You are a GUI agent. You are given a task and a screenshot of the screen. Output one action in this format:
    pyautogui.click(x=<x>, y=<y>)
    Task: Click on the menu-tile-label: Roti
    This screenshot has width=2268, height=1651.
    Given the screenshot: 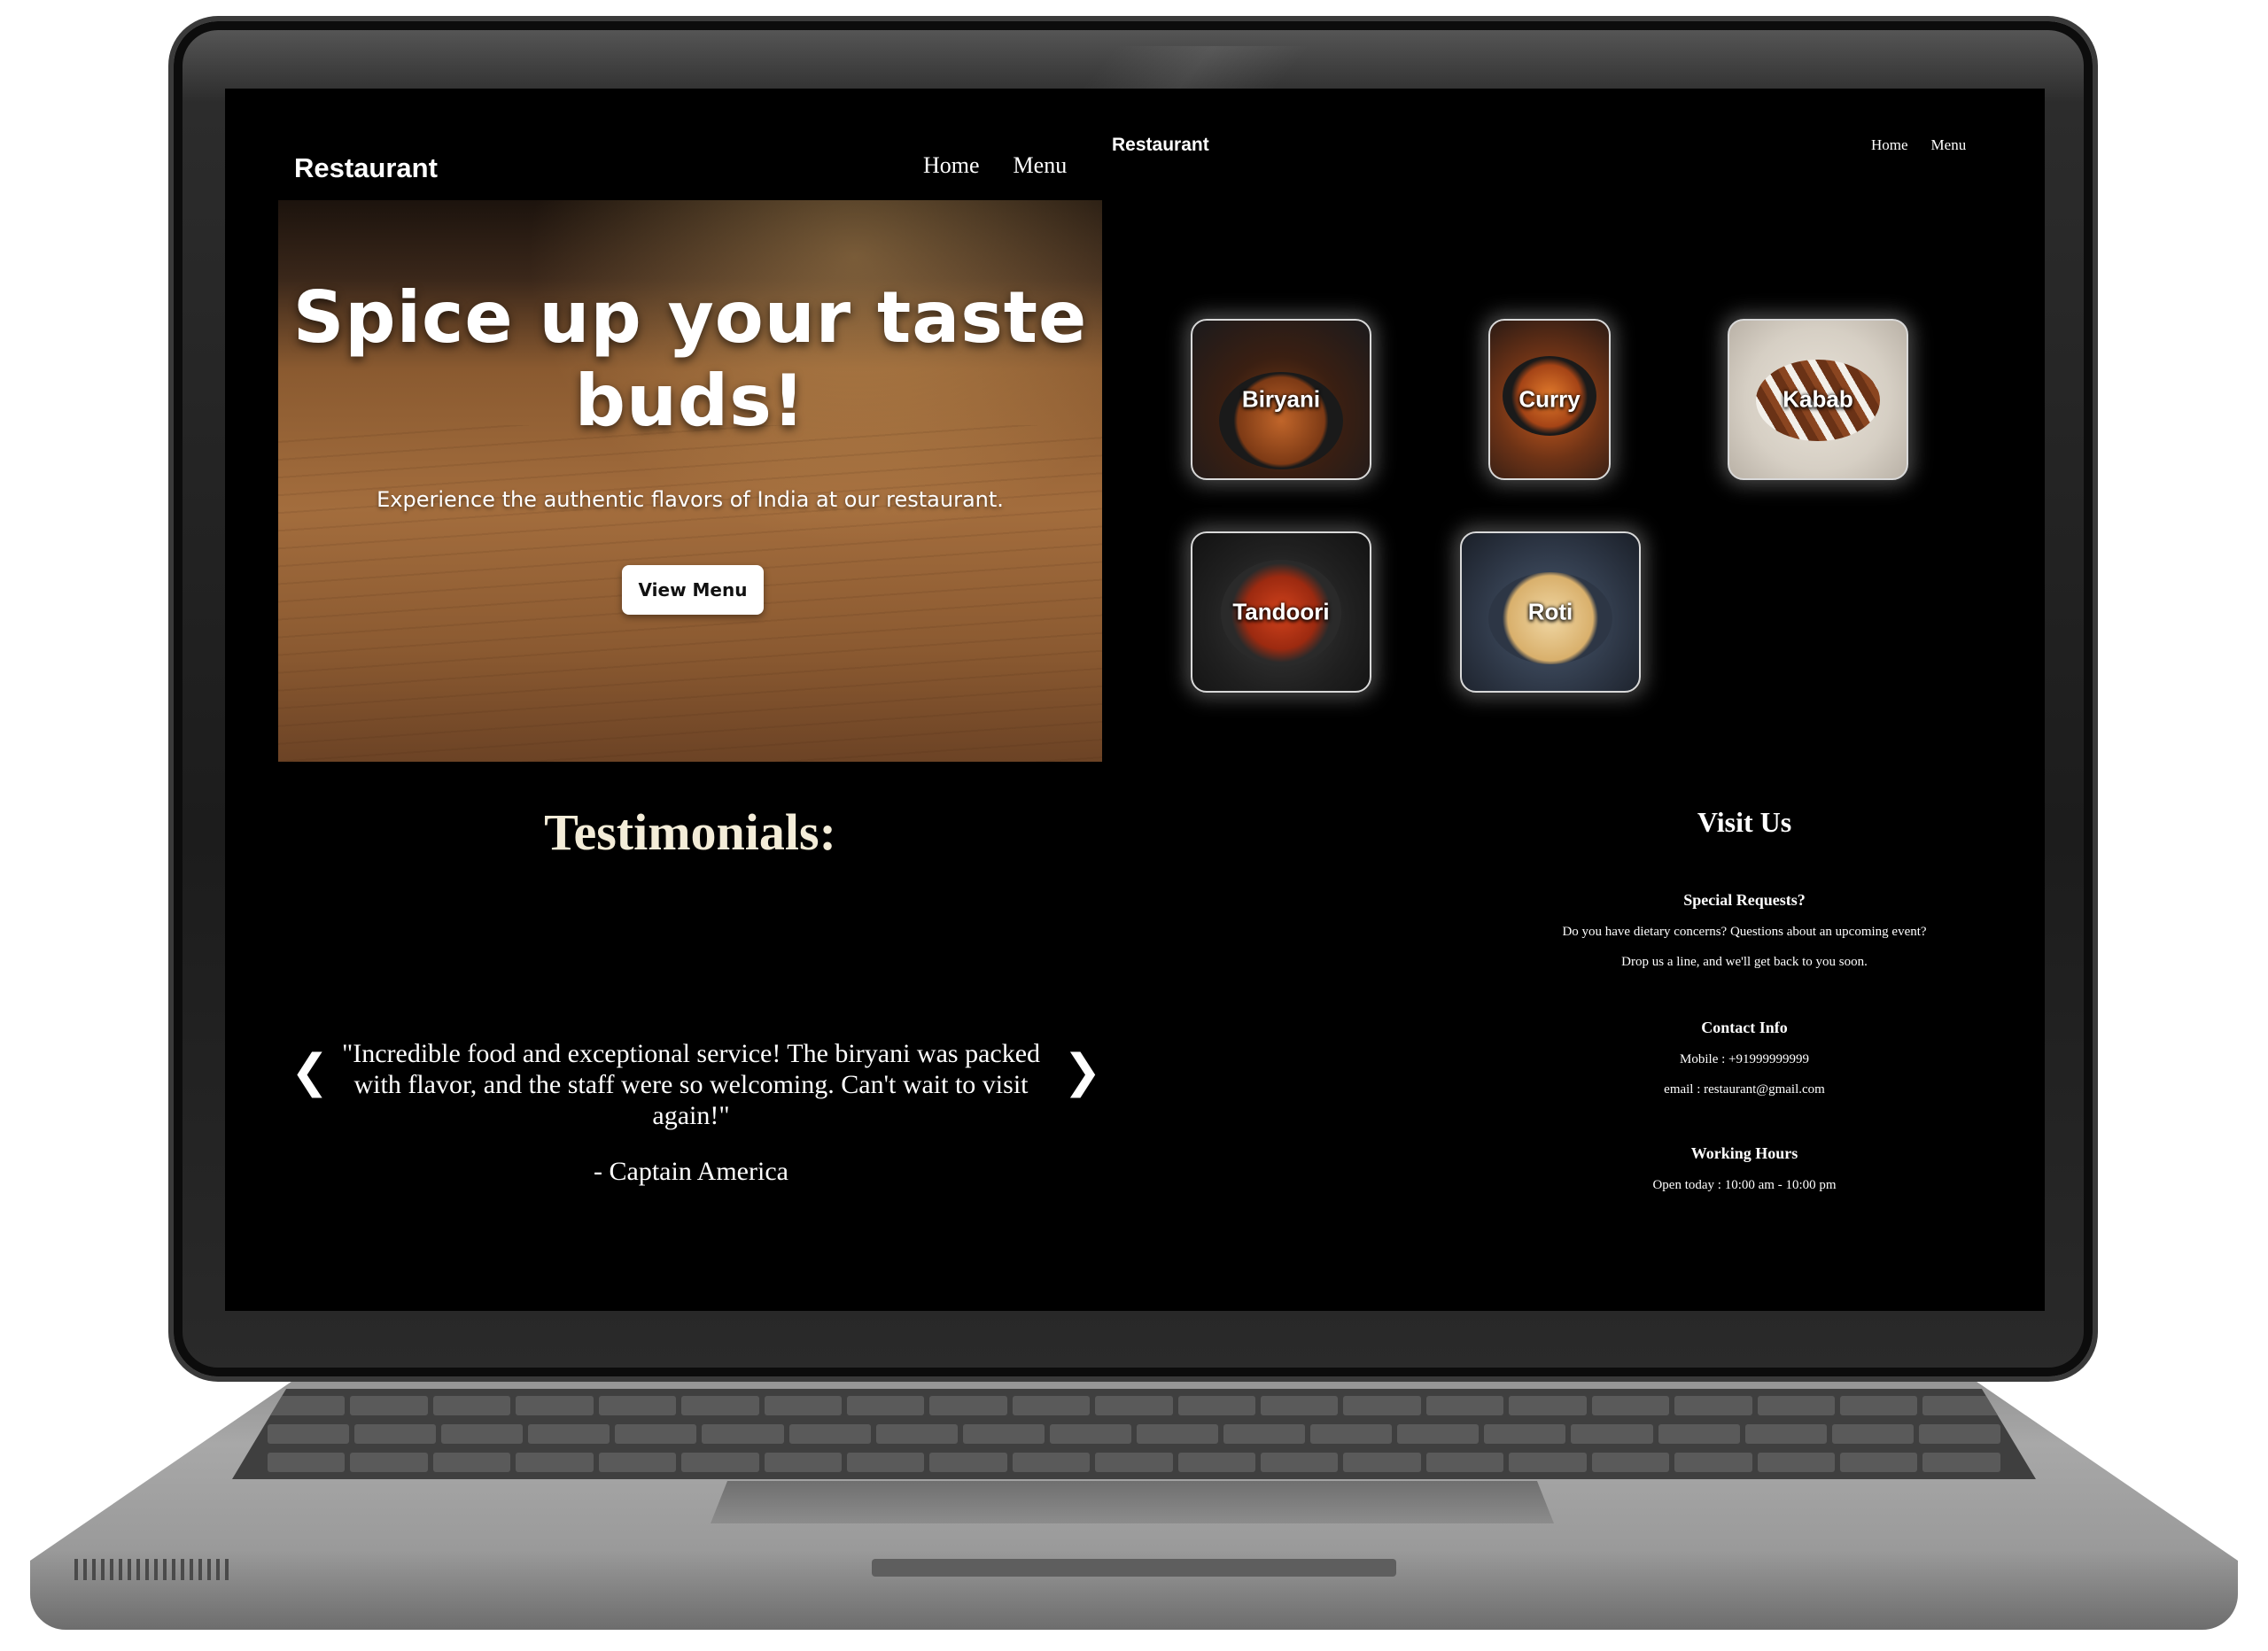 What is the action you would take?
    pyautogui.click(x=1550, y=611)
    